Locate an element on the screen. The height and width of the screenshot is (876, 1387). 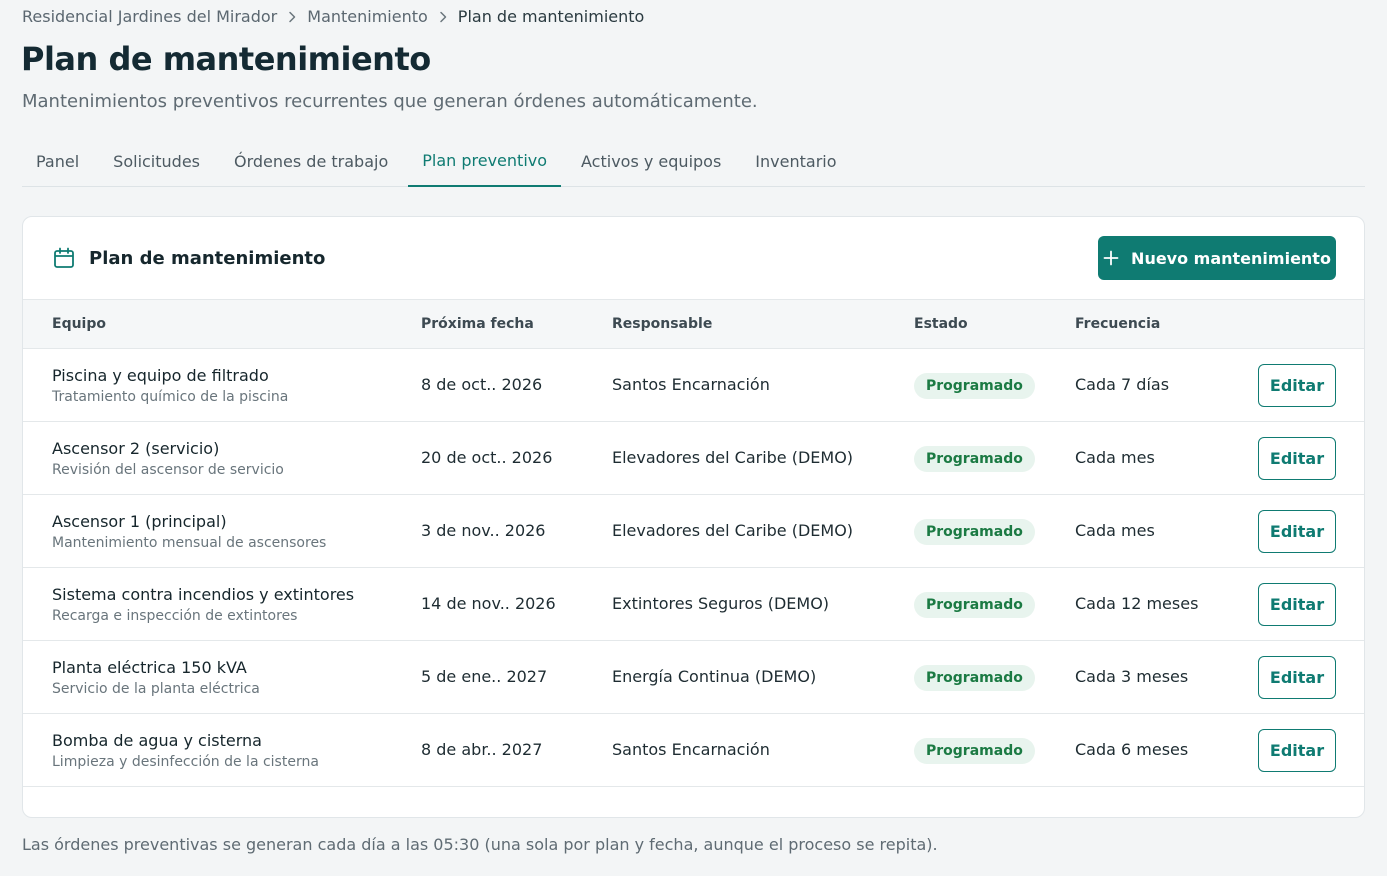
new-maintenance-button: Nuevo mantenimiento is located at coordinates (1217, 258).